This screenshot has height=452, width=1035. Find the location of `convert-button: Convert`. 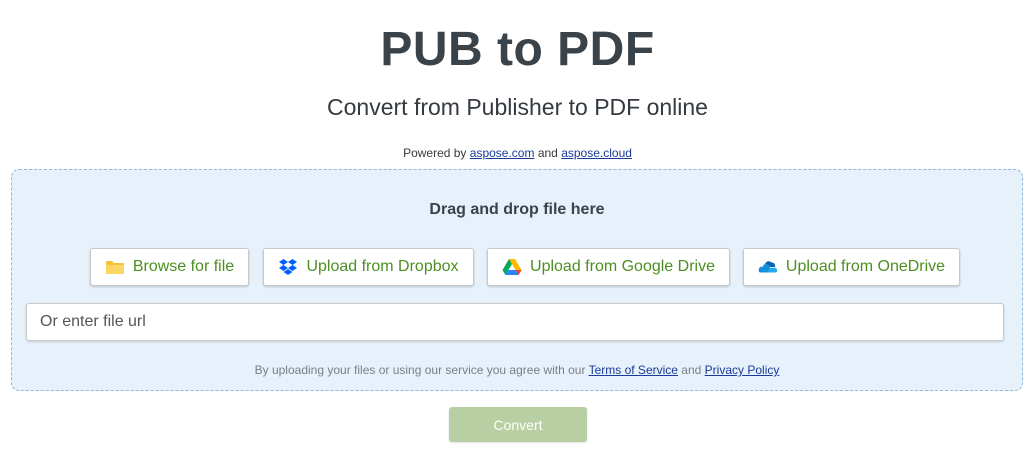

convert-button: Convert is located at coordinates (518, 424).